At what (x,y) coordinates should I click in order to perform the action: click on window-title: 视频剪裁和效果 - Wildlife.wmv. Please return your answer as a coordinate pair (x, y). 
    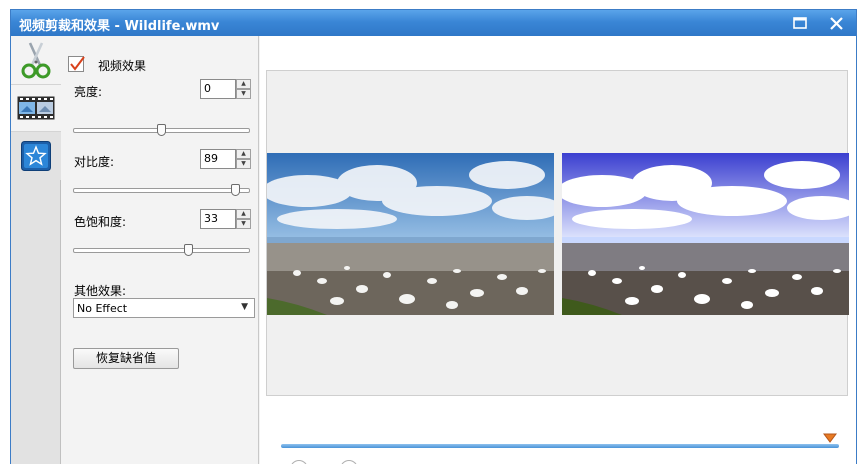
    Looking at the image, I should click on (119, 26).